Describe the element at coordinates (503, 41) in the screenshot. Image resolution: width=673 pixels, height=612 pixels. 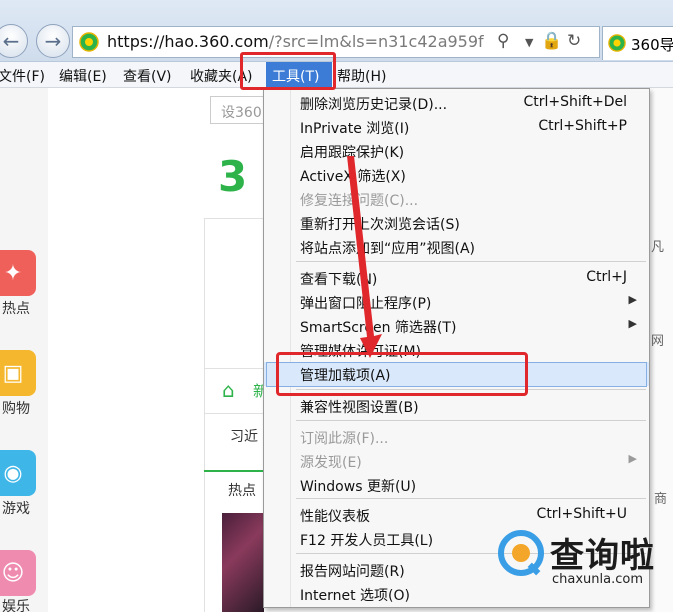
I see `search-icon: ⚲` at that location.